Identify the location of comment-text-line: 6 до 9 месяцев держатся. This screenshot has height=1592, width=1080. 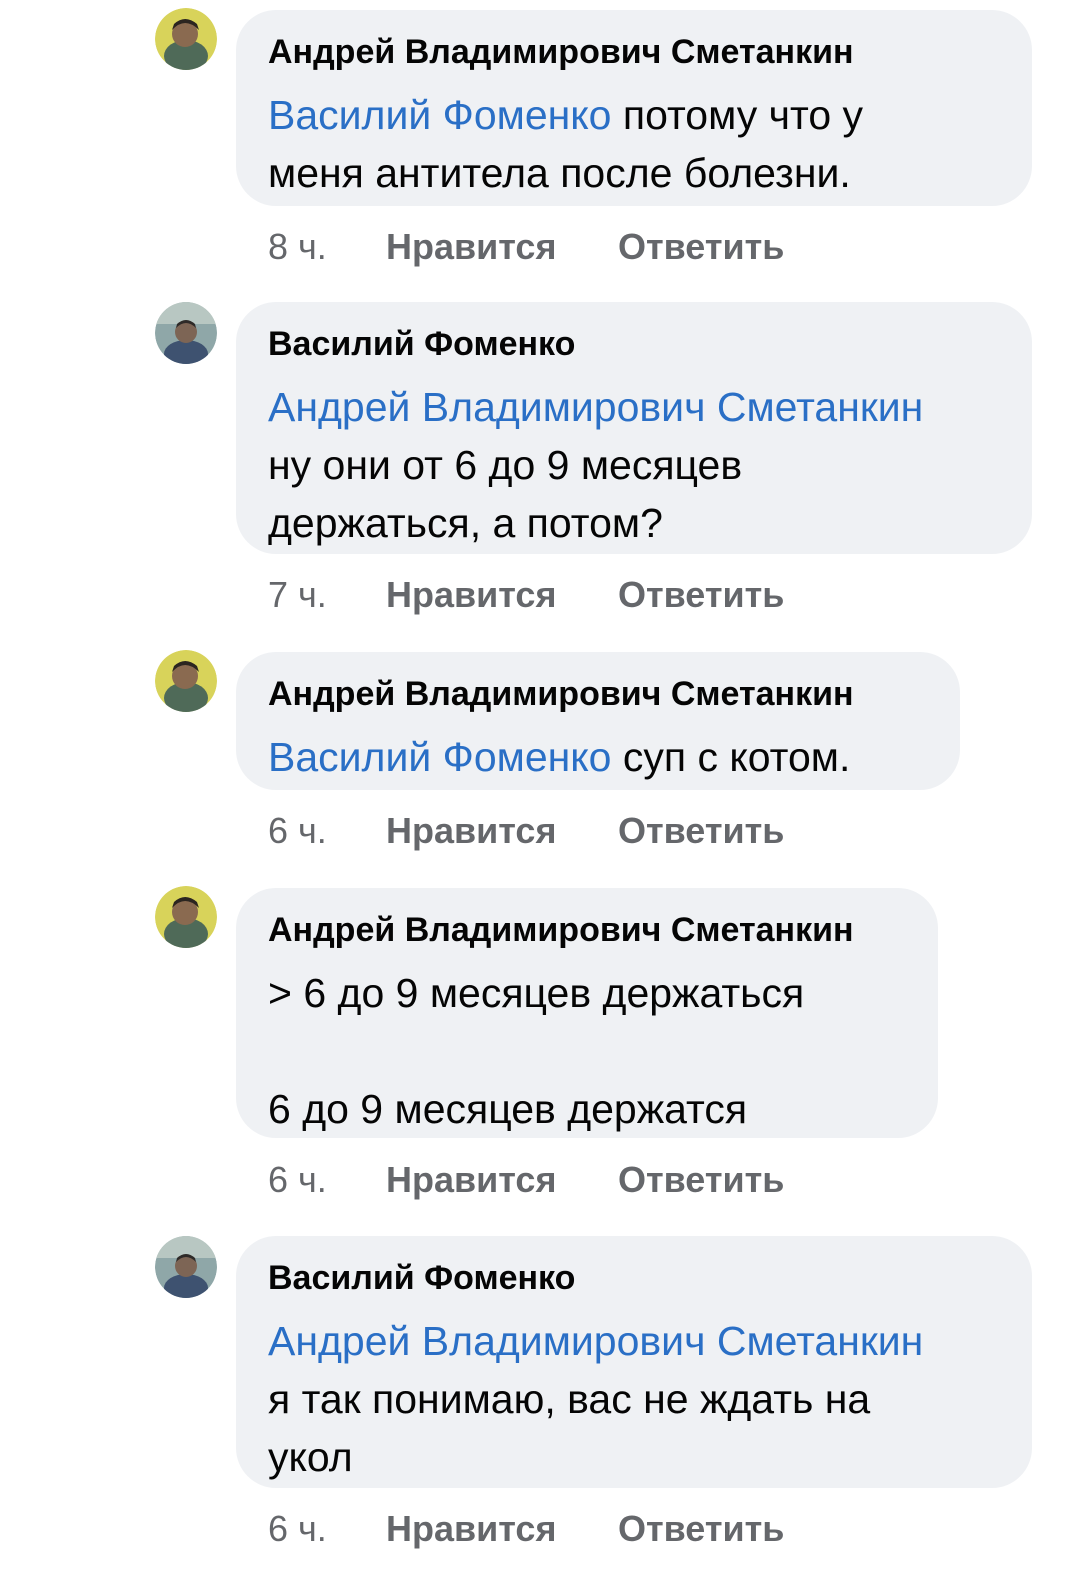
(587, 1109).